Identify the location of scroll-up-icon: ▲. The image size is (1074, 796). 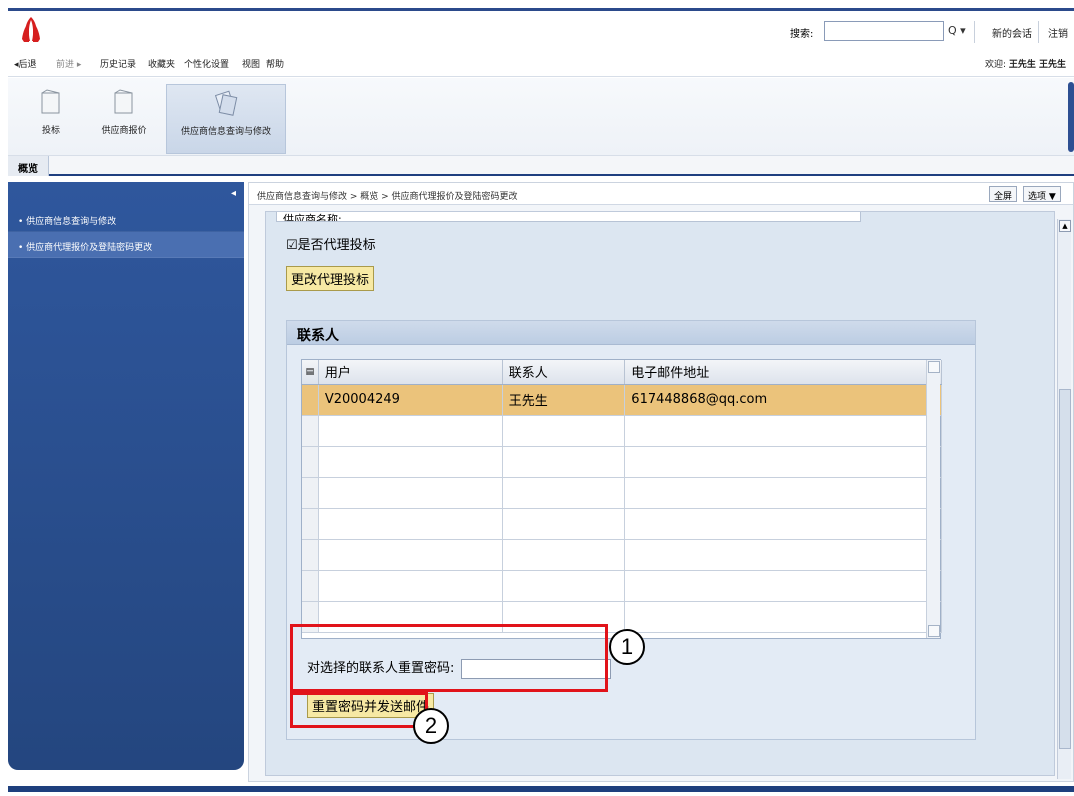
(1065, 226).